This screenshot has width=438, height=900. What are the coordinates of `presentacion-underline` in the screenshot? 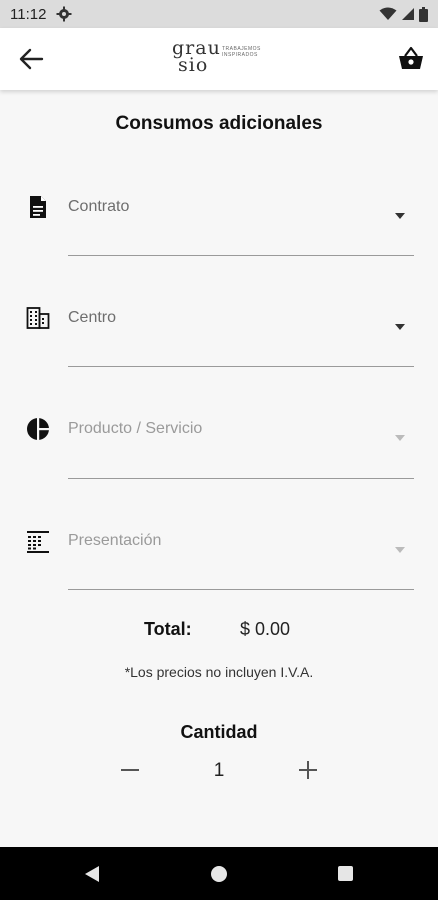 It's located at (241, 589).